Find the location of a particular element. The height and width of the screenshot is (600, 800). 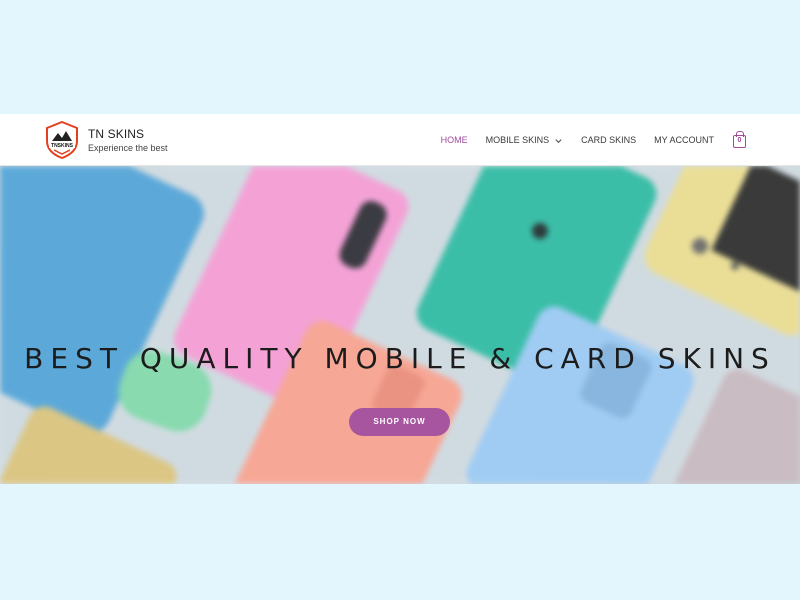

hero-heading: BEST QUALITY MOBILE & CARD SKINS is located at coordinates (400, 358).